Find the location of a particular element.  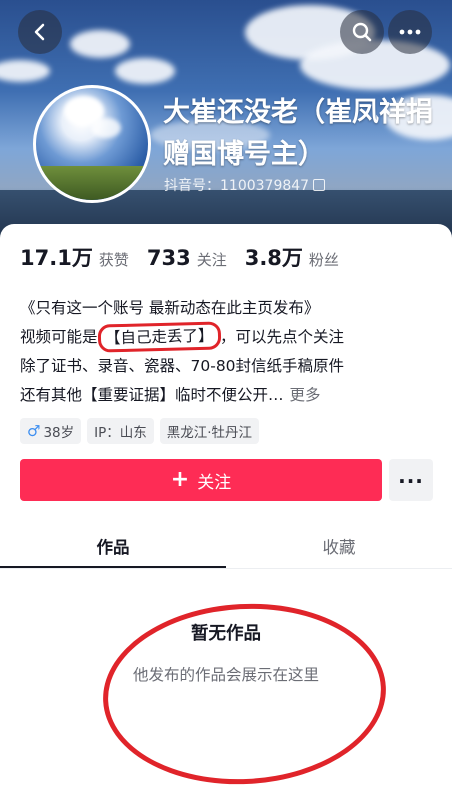

empty-state: 暂无作品 他发布的作品会展示在这里 is located at coordinates (226, 652).